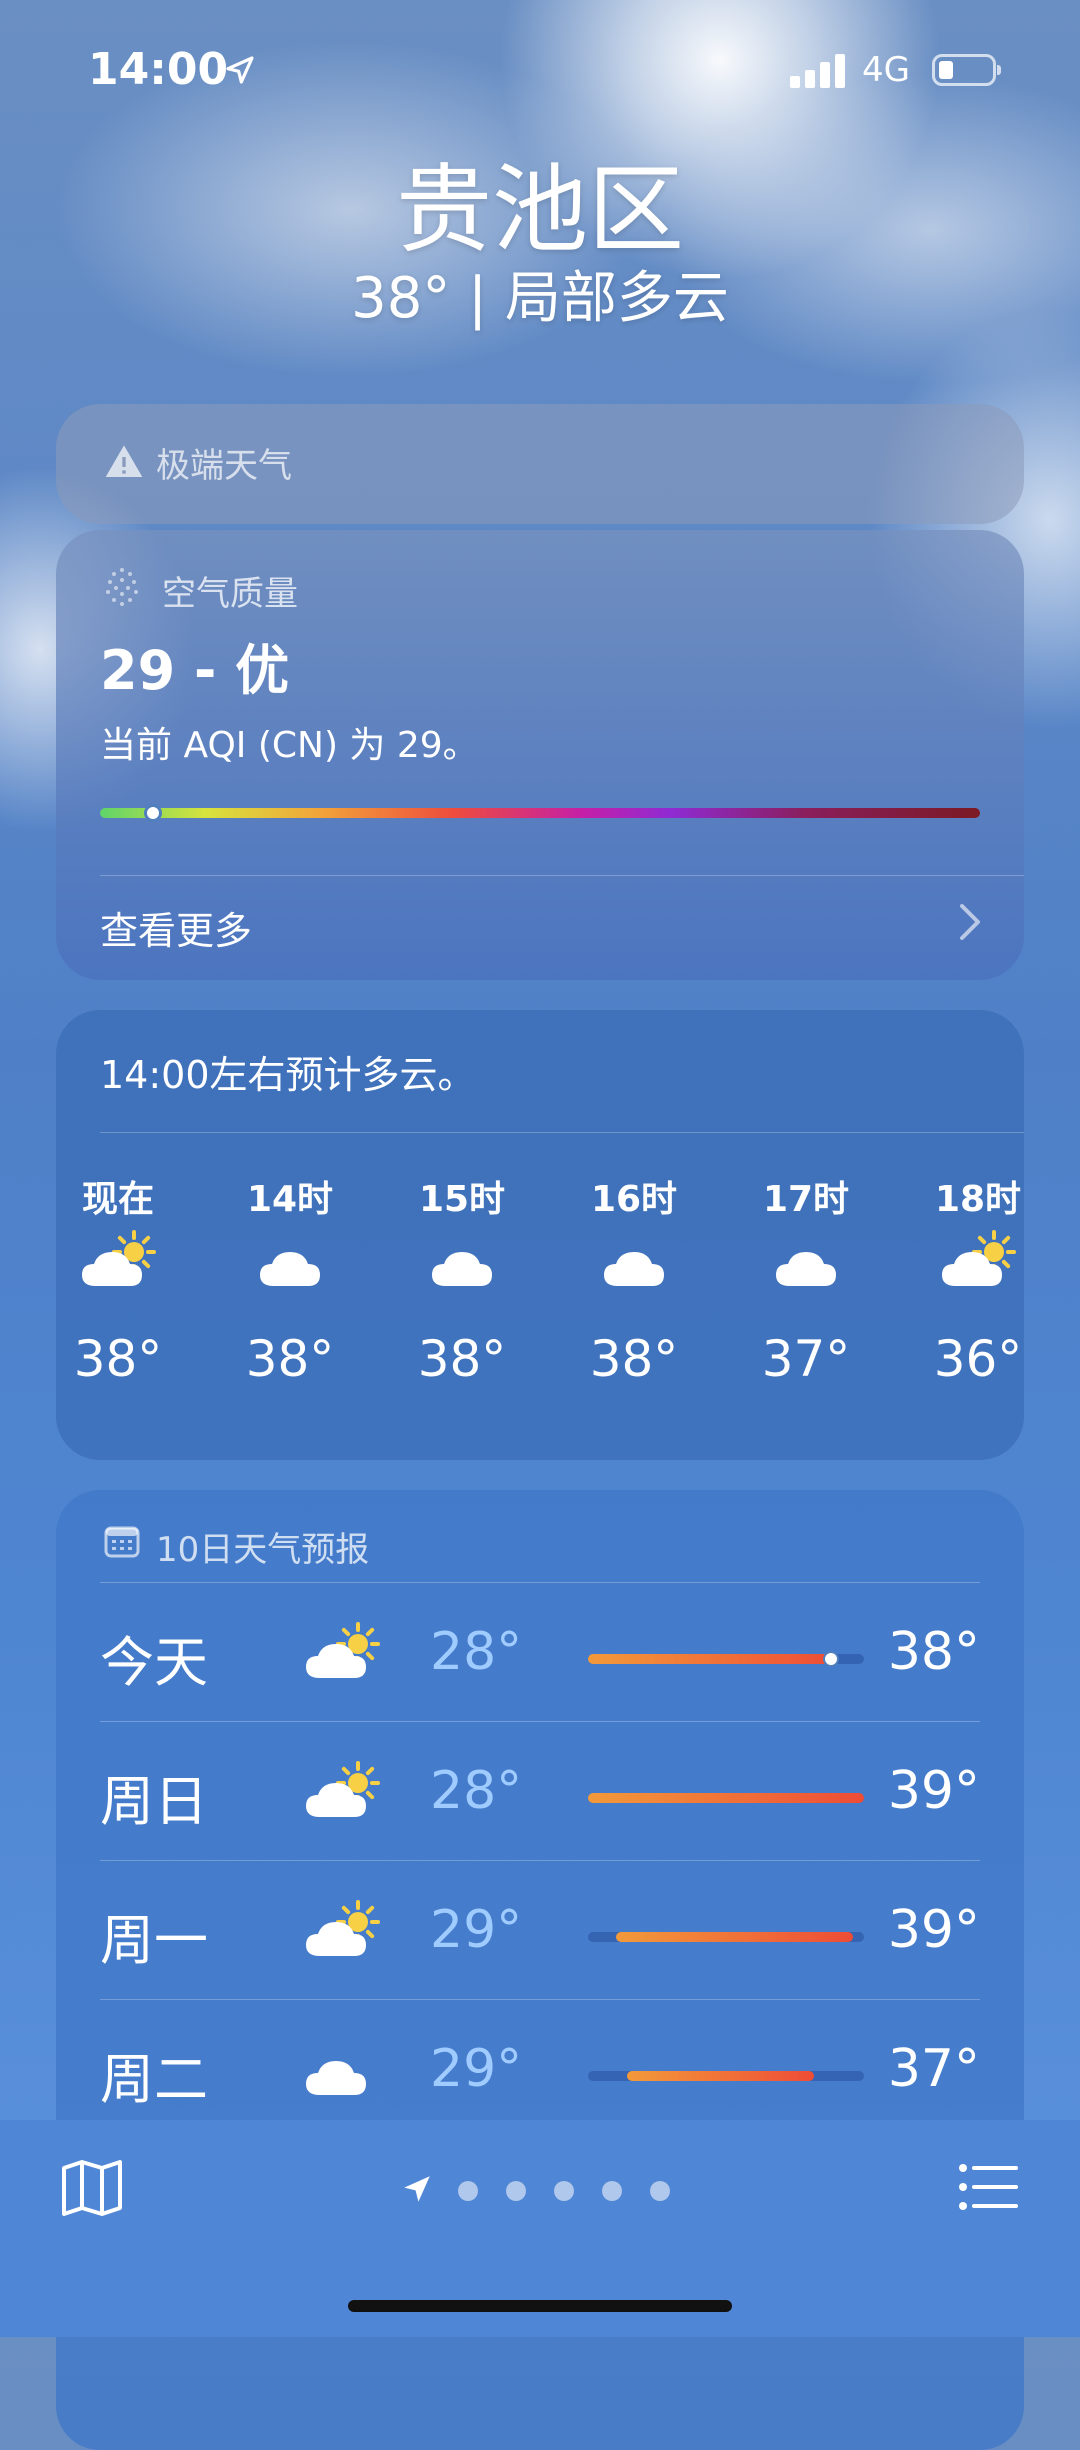  I want to click on hourly-item: 18时 36°, so click(971, 1279).